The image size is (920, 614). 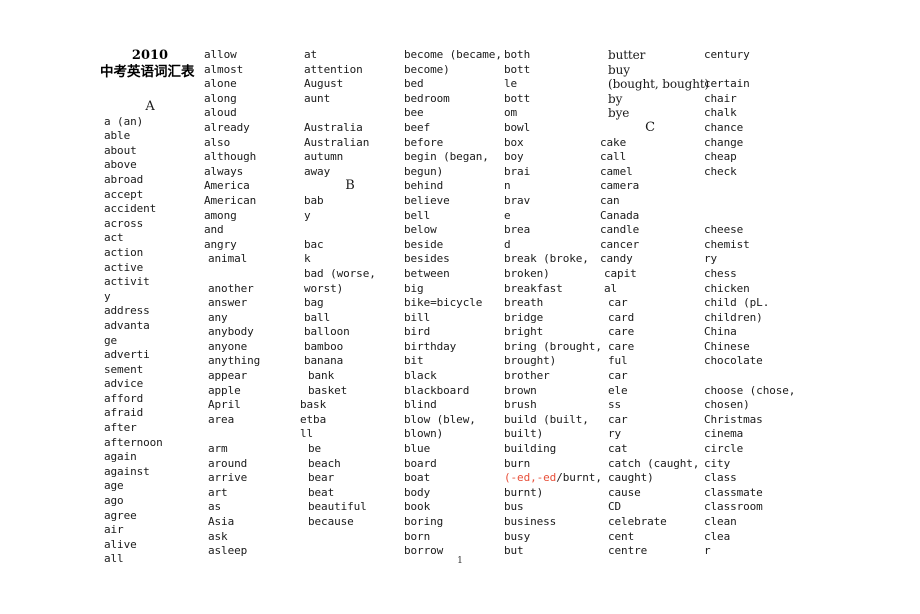 What do you see at coordinates (717, 536) in the screenshot?
I see `word-entry: clea` at bounding box center [717, 536].